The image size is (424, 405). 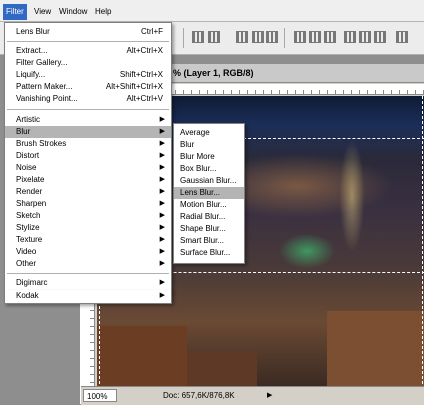 I want to click on menu-item-sharpen: Sharpen ▶, so click(x=88, y=204).